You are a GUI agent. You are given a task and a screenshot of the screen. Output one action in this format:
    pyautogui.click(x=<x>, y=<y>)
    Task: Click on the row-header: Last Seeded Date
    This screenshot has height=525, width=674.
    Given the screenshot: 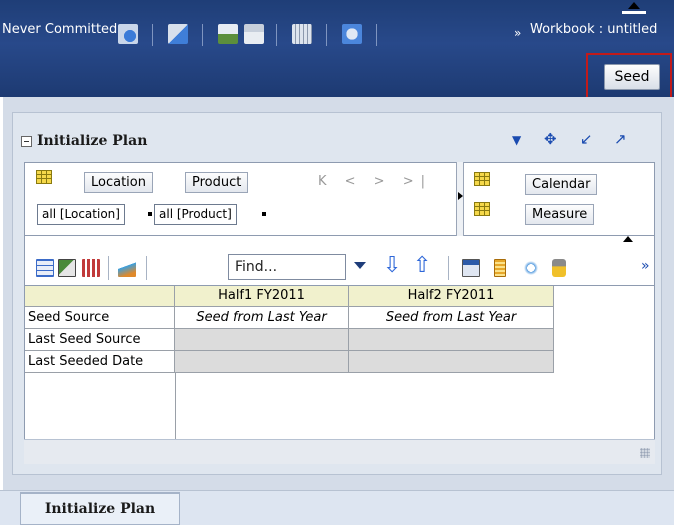 What is the action you would take?
    pyautogui.click(x=100, y=362)
    